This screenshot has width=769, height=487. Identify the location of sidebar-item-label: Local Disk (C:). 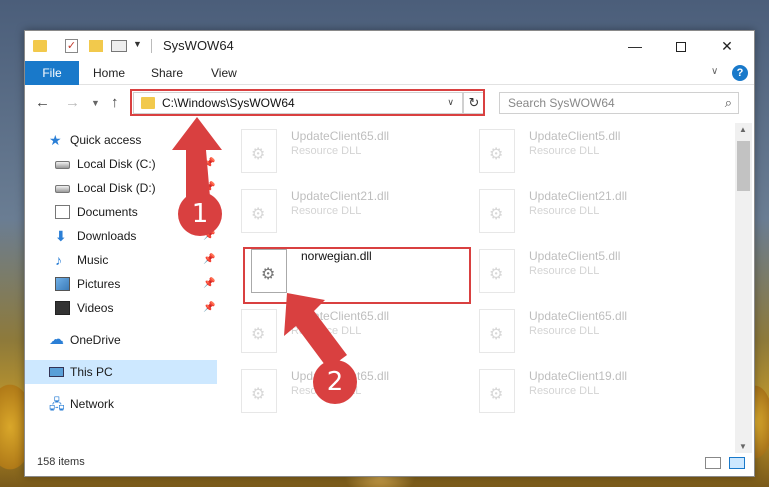
(116, 164).